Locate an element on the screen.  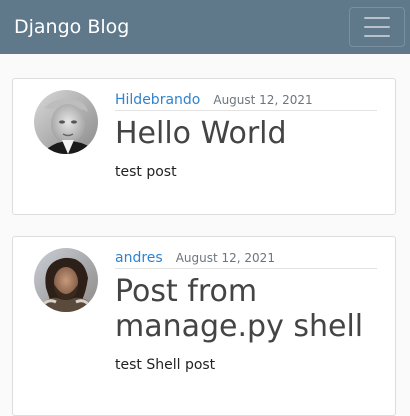
navbar-brand: Django Blog is located at coordinates (71, 27).